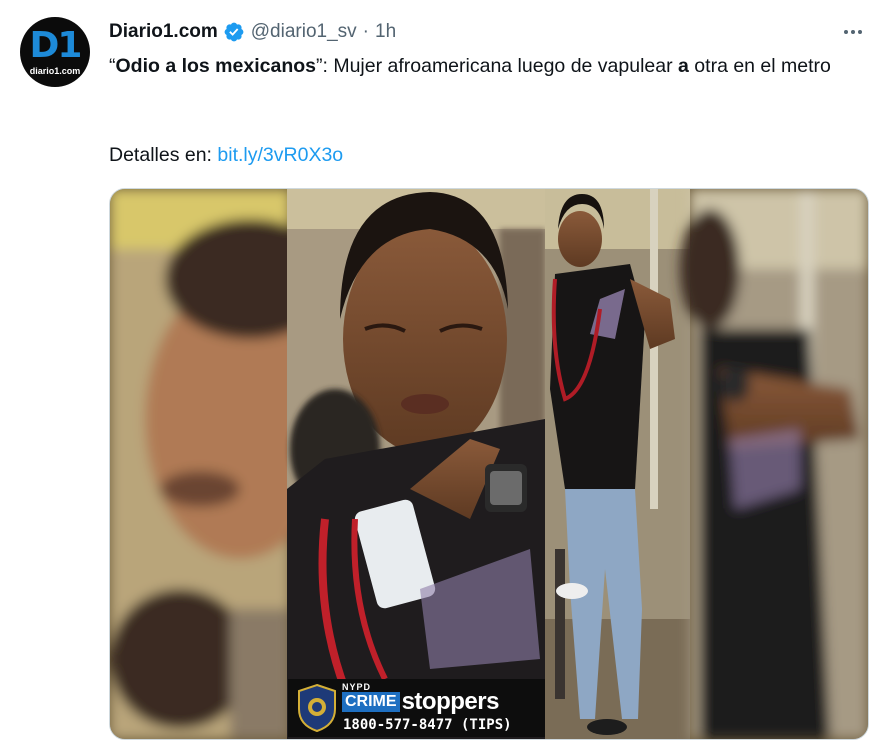  Describe the element at coordinates (683, 66) in the screenshot. I see `tweet-text-bold-a: a` at that location.